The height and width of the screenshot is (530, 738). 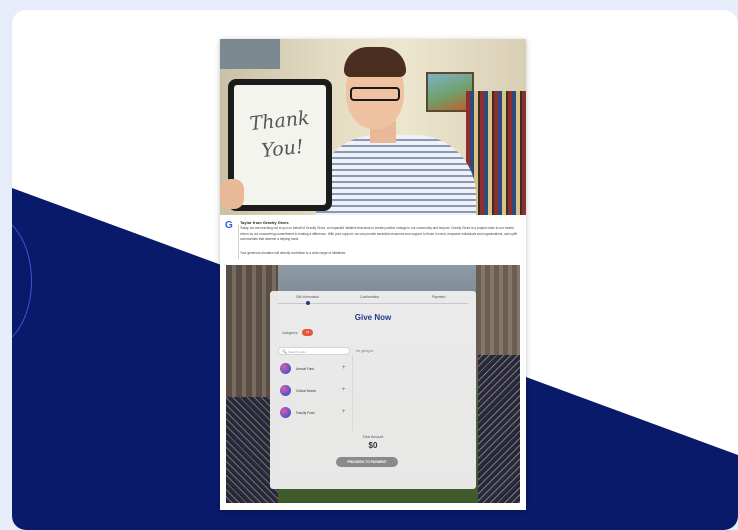 I want to click on fund-item: Annual Fund +, so click(x=315, y=369).